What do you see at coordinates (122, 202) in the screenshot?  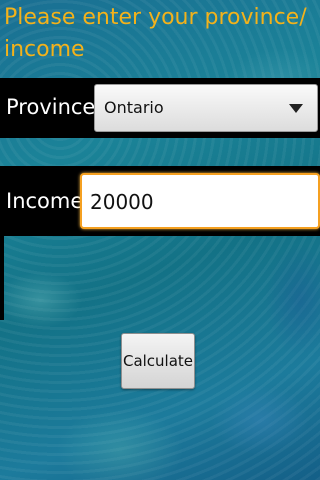 I see `income-input-value: 20000` at bounding box center [122, 202].